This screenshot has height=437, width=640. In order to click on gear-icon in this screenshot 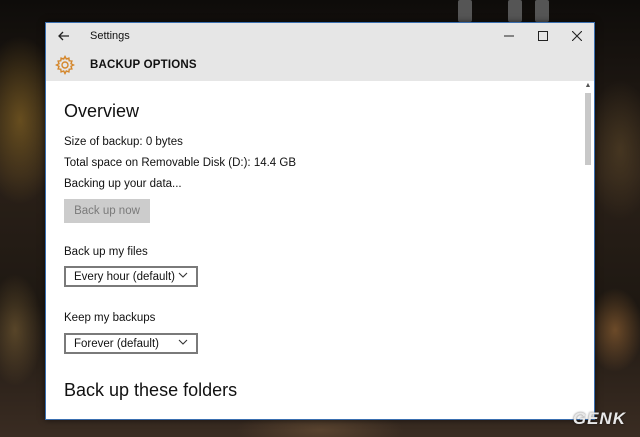, I will do `click(65, 65)`.